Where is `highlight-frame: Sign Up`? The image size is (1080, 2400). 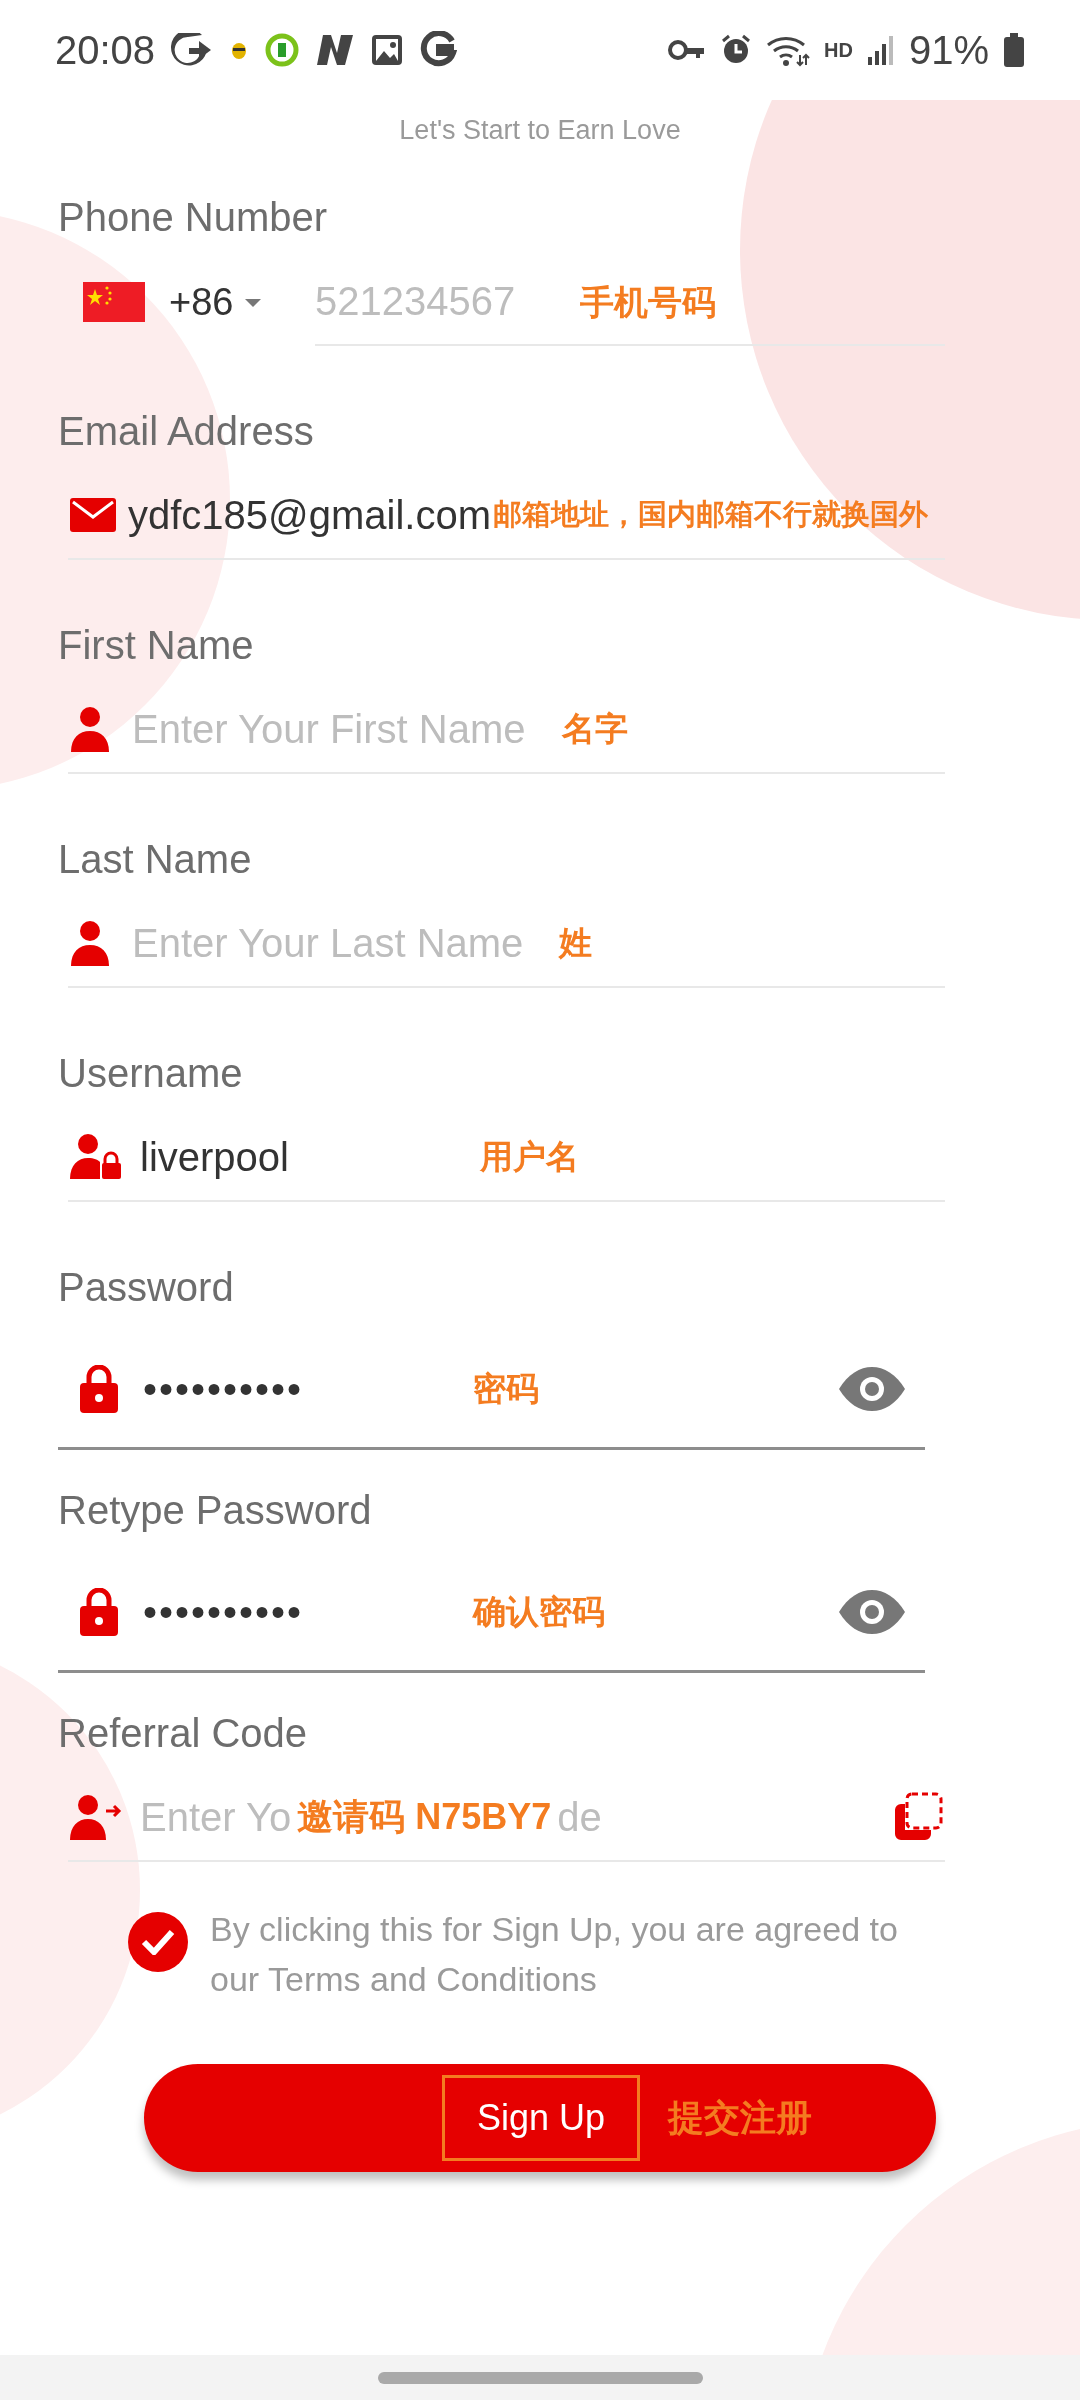
highlight-frame: Sign Up is located at coordinates (541, 2118).